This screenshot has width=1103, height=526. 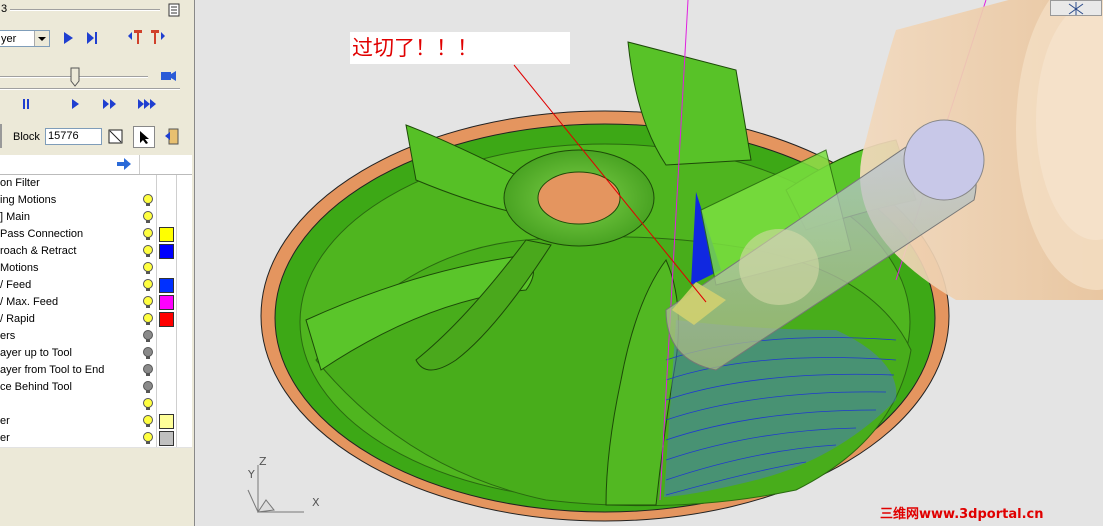 I want to click on toolbar-number: 3, so click(x=4, y=9).